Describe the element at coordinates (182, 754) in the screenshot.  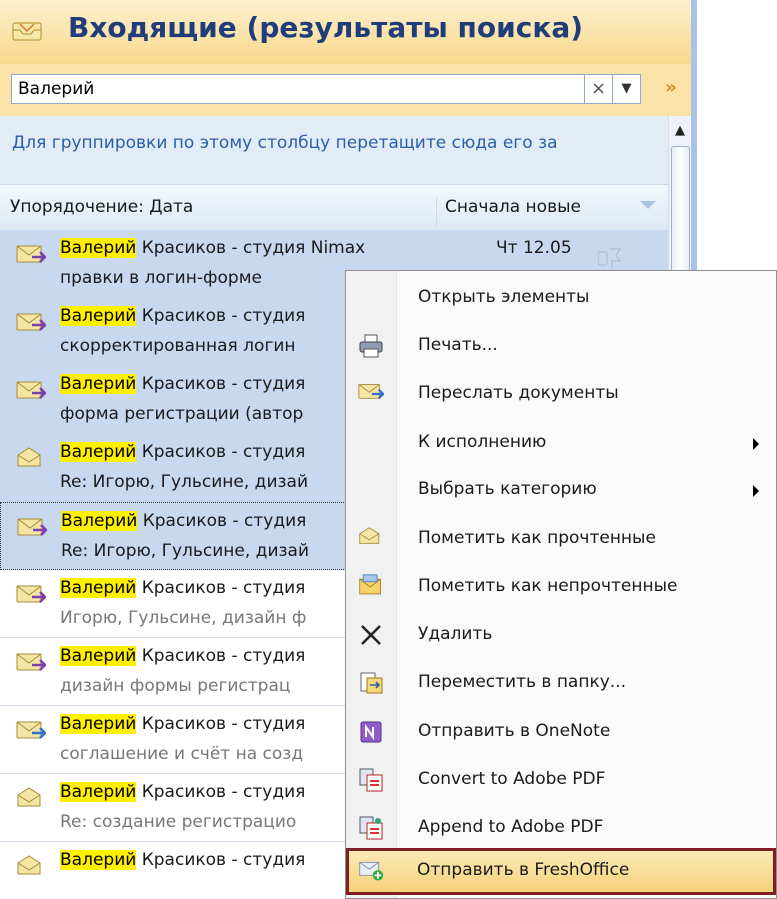
I see `message-subject: соглашение и счёт на созд` at that location.